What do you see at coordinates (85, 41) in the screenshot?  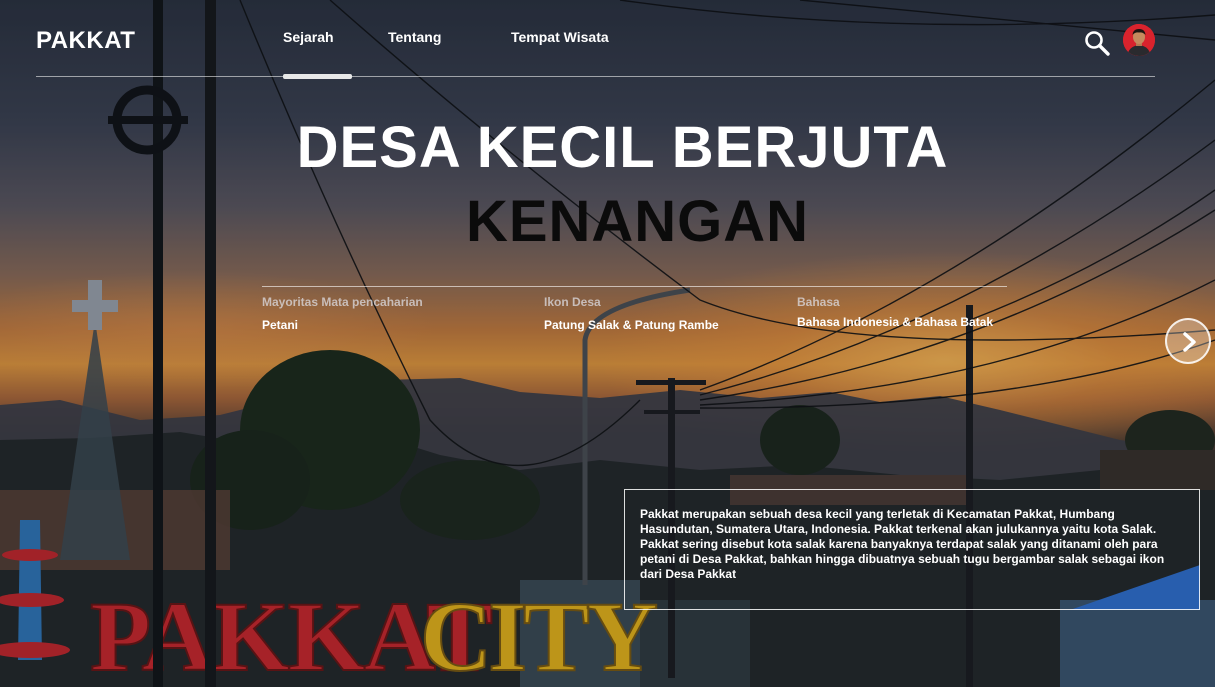 I see `site-logo: PAKKAT` at bounding box center [85, 41].